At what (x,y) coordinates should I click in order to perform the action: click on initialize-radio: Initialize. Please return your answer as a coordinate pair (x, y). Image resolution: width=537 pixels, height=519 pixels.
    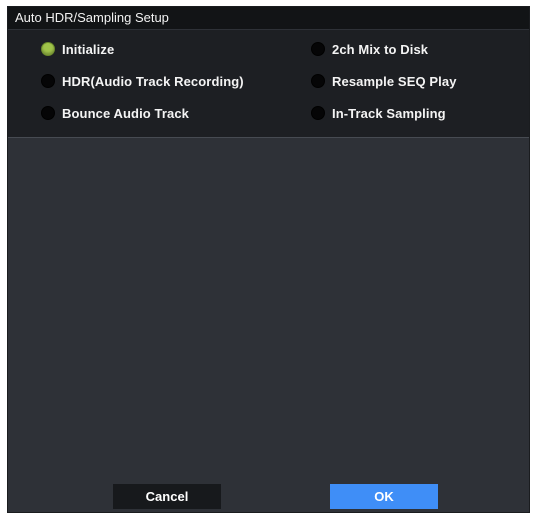
    Looking at the image, I should click on (77, 49).